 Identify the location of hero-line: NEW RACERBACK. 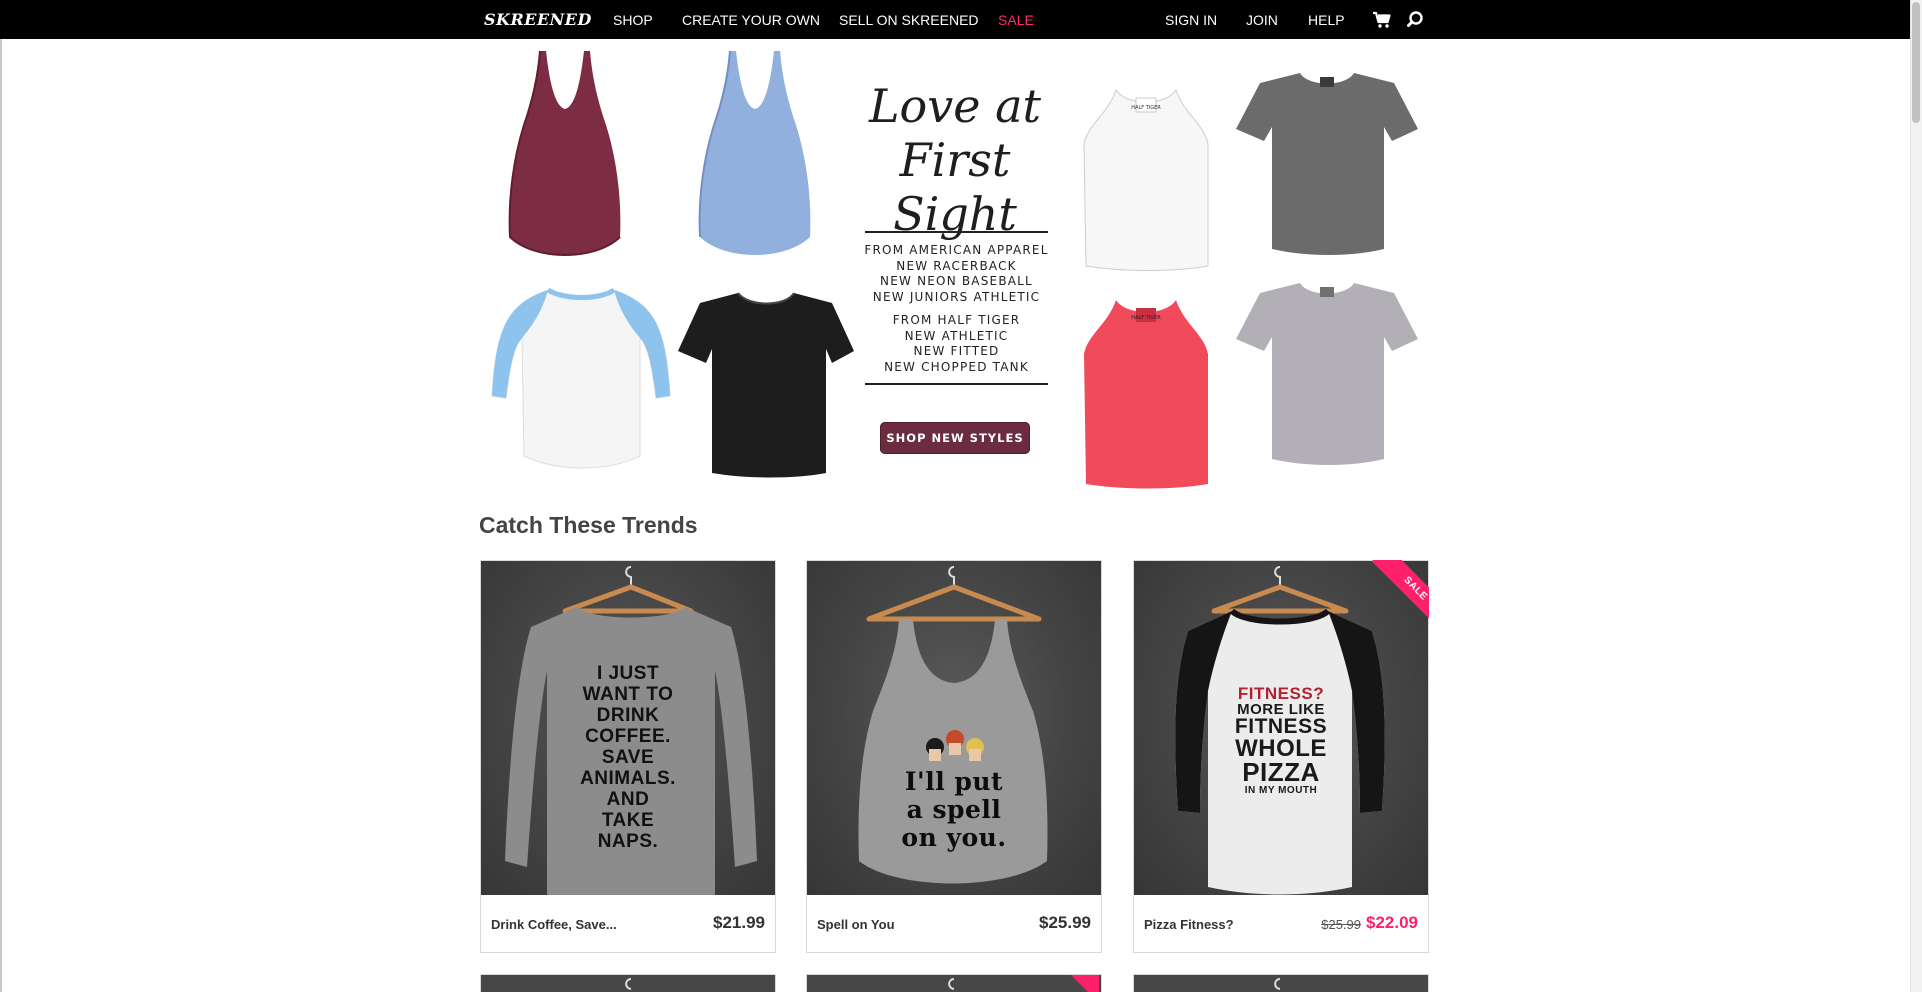
(956, 265).